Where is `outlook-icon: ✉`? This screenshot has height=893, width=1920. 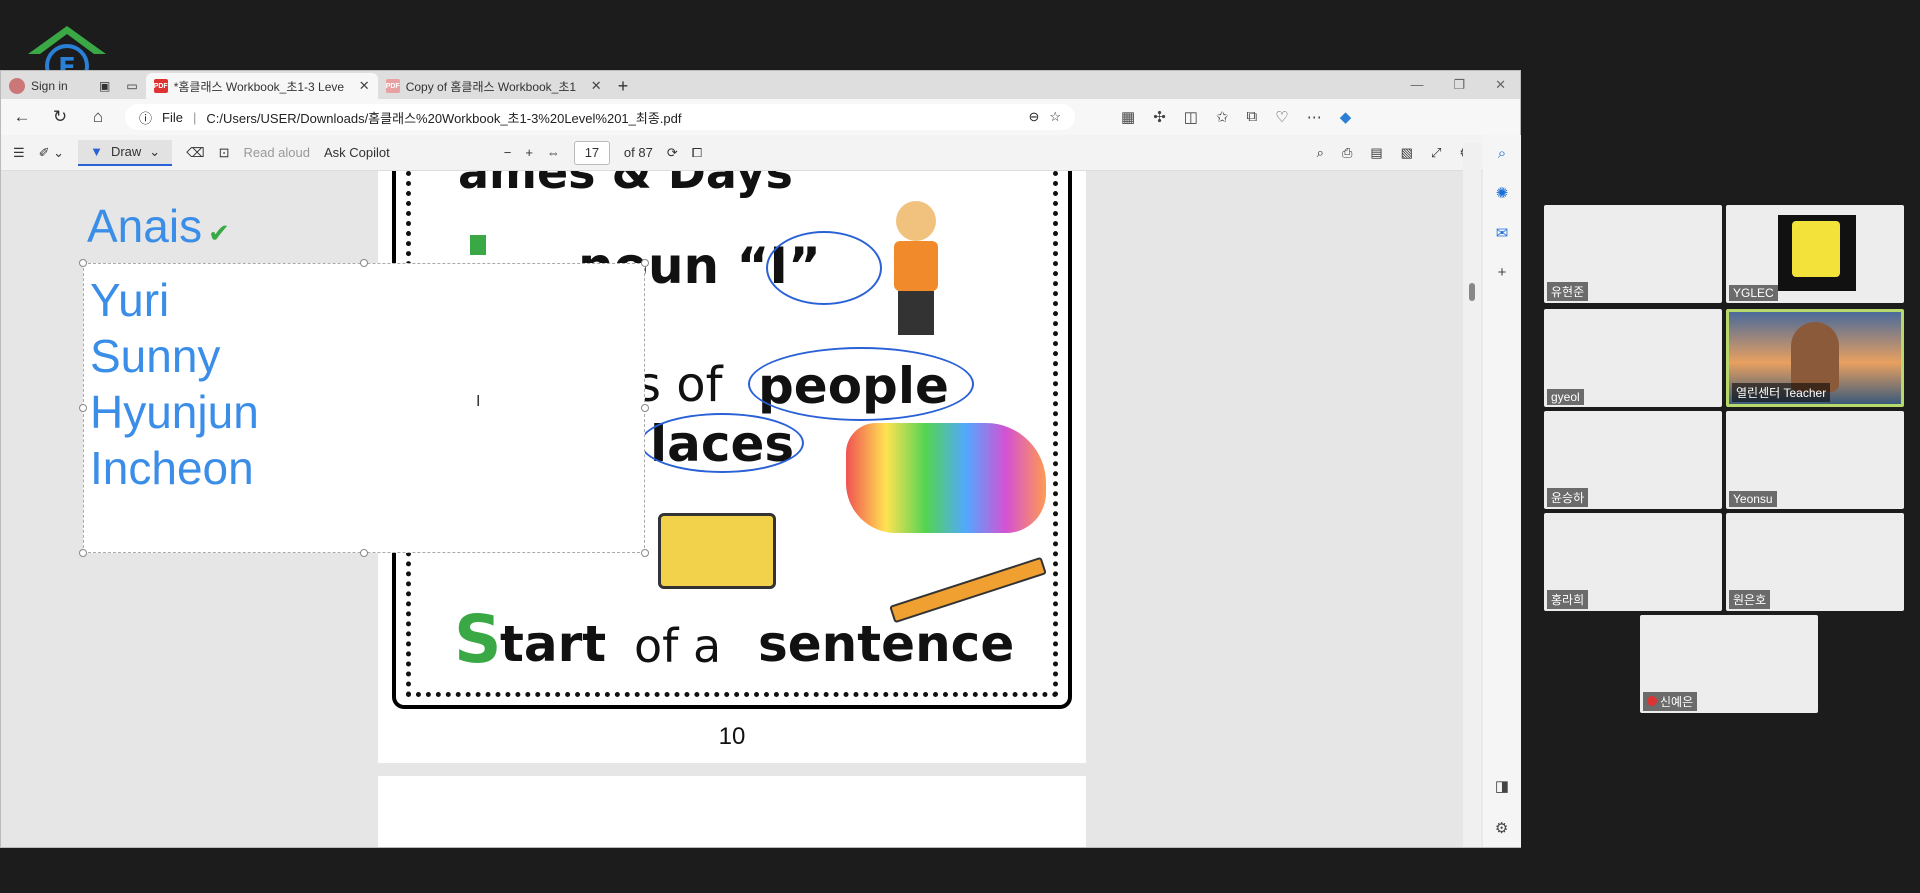 outlook-icon: ✉ is located at coordinates (1502, 233).